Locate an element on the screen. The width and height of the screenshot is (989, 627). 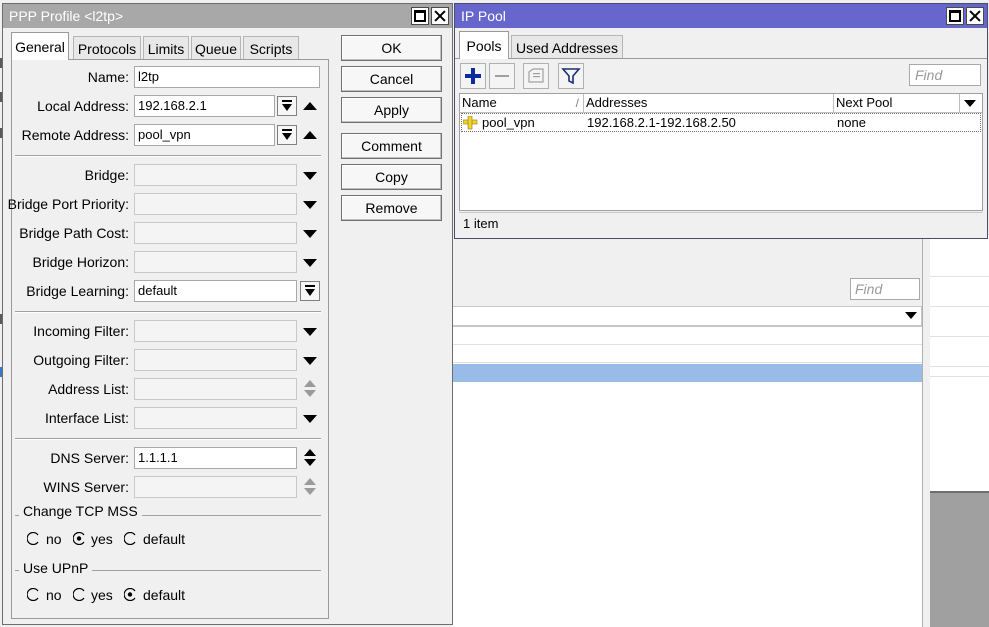
column-name-label: Name is located at coordinates (479, 102).